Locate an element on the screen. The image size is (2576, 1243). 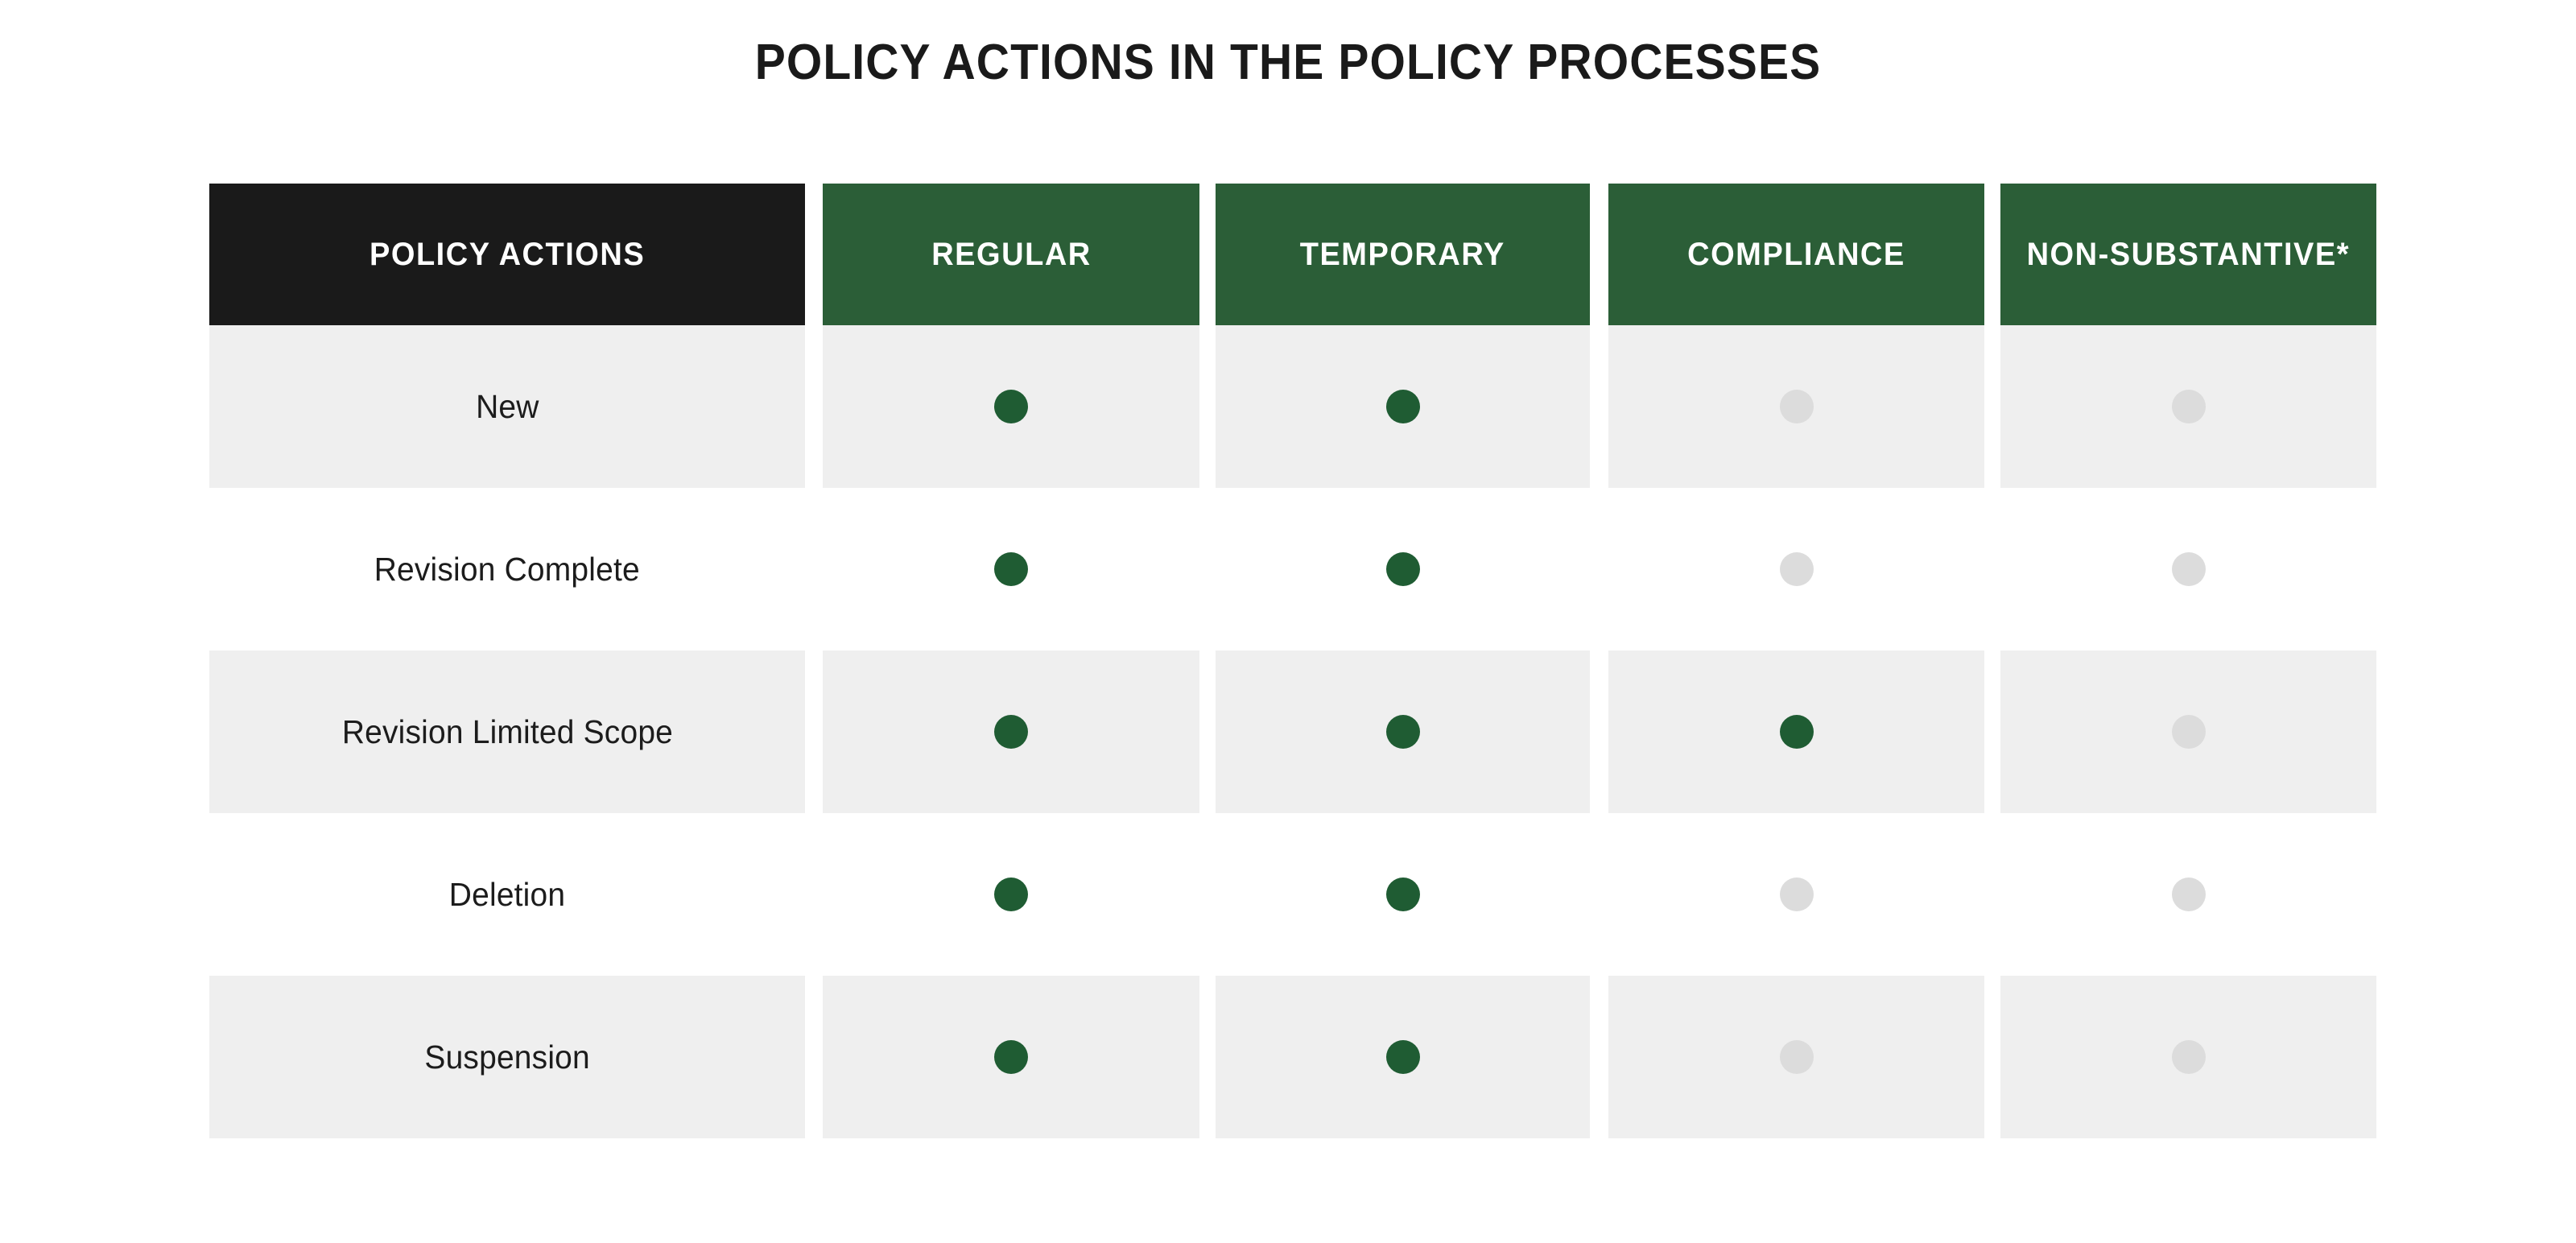
column-header-non-substantive: NON-SUBSTANTIVE* is located at coordinates (2188, 254).